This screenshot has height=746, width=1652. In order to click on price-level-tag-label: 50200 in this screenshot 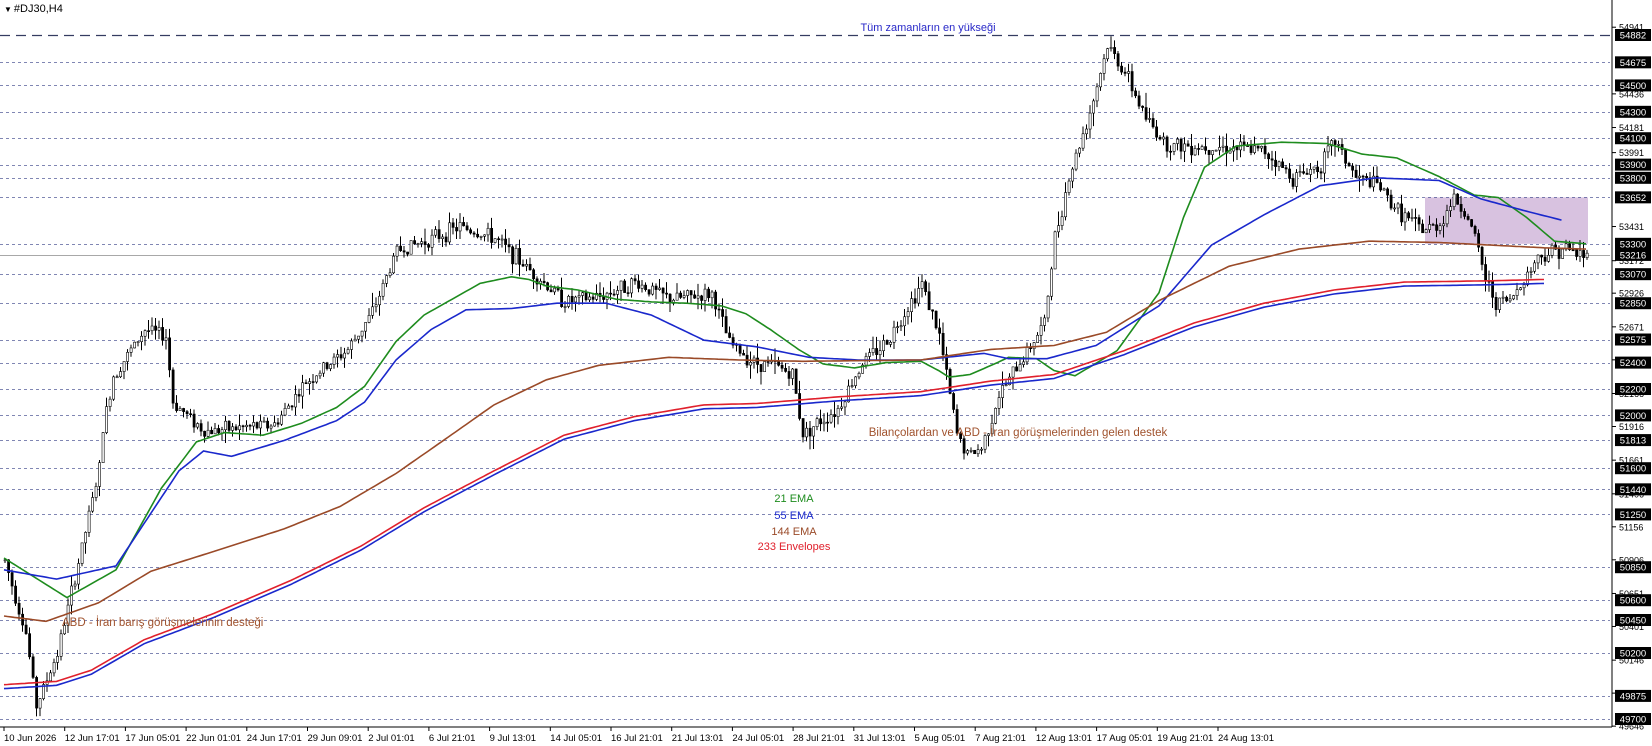, I will do `click(1633, 654)`.